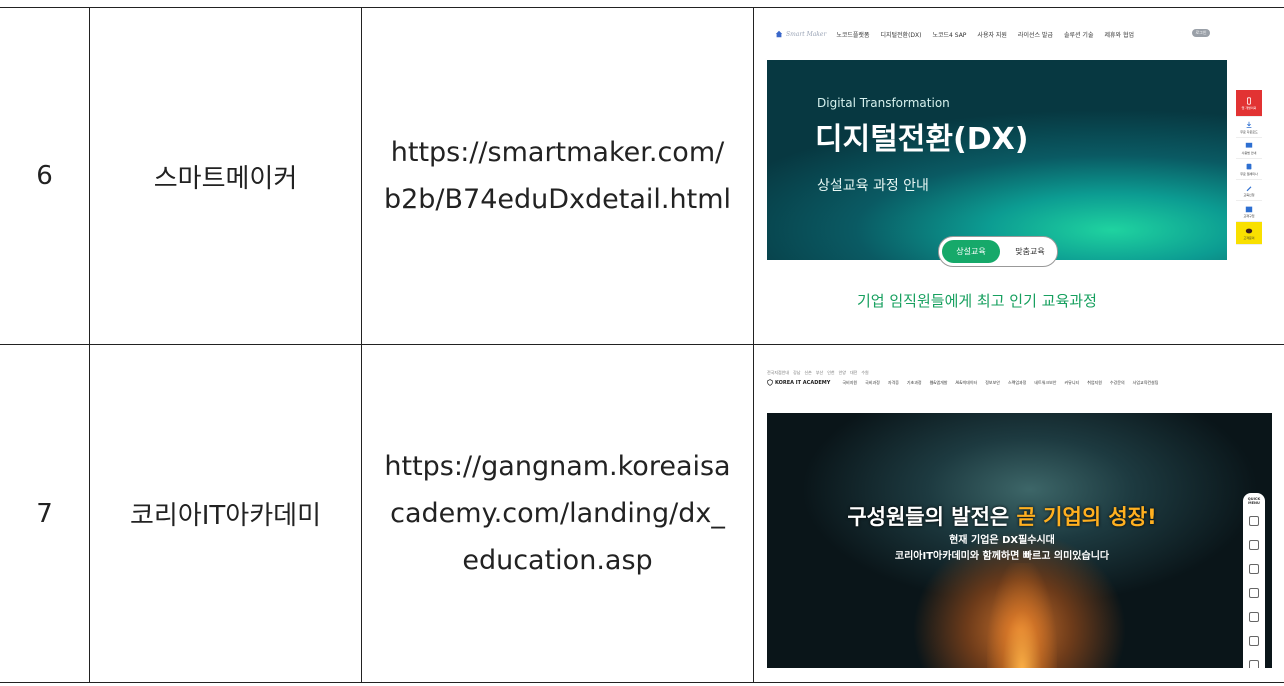  Describe the element at coordinates (45, 513) in the screenshot. I see `row-number: 7` at that location.